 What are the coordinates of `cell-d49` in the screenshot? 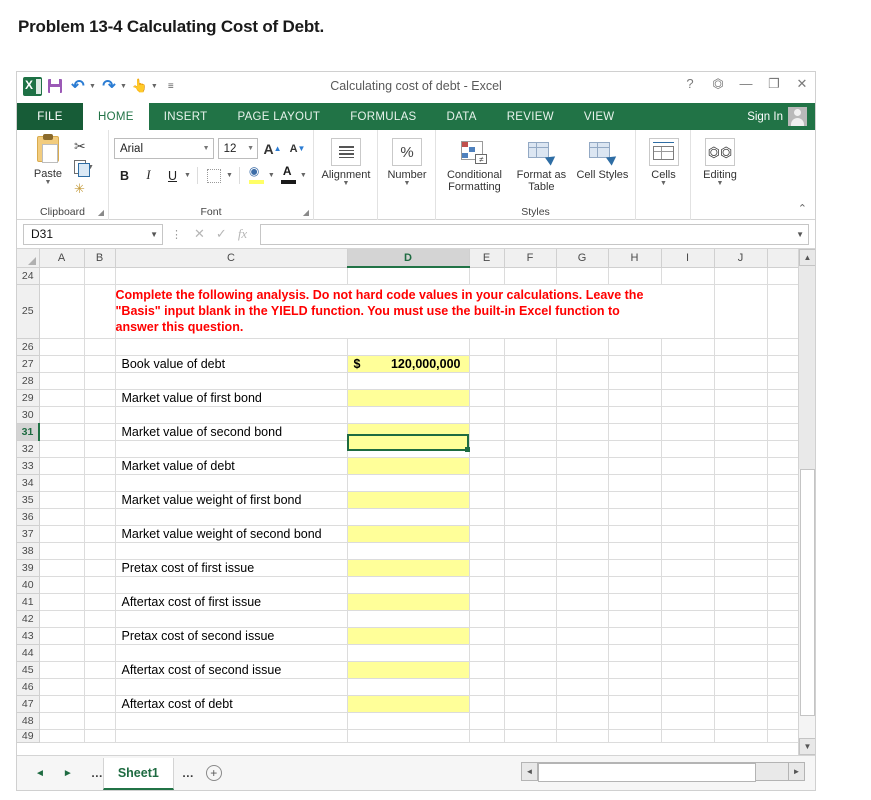 It's located at (408, 736).